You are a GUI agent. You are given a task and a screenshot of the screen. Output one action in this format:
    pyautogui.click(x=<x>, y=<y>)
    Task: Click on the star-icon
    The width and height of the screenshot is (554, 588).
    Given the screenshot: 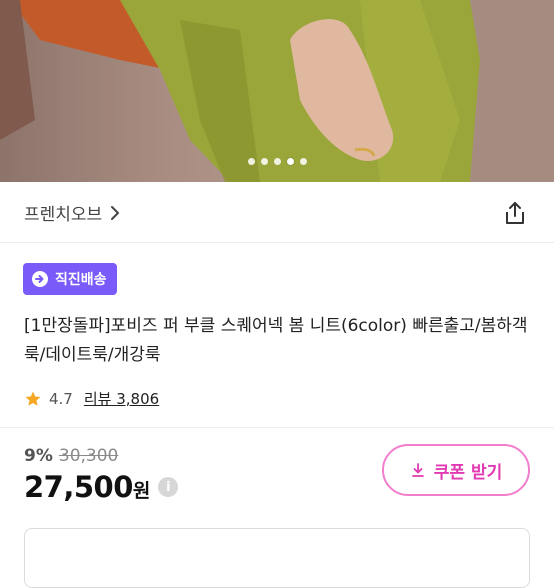 What is the action you would take?
    pyautogui.click(x=33, y=398)
    